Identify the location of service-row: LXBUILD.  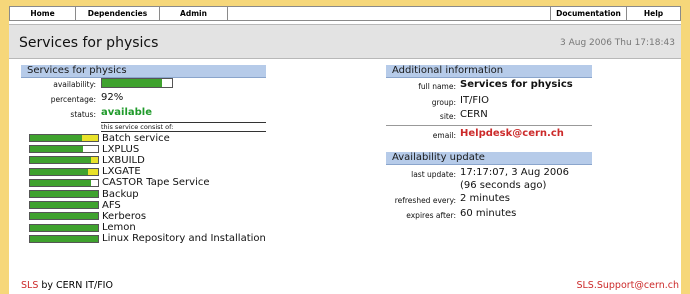
(87, 160).